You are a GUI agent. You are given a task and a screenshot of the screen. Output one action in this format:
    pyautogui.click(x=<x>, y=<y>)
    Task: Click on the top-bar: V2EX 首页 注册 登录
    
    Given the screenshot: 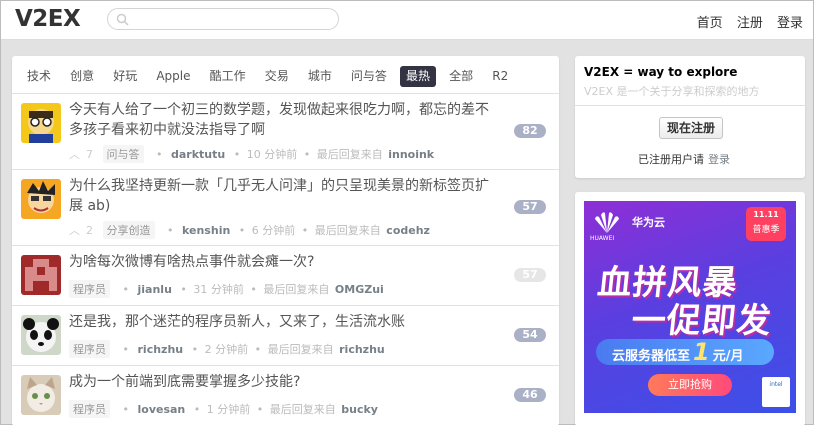 What is the action you would take?
    pyautogui.click(x=407, y=20)
    